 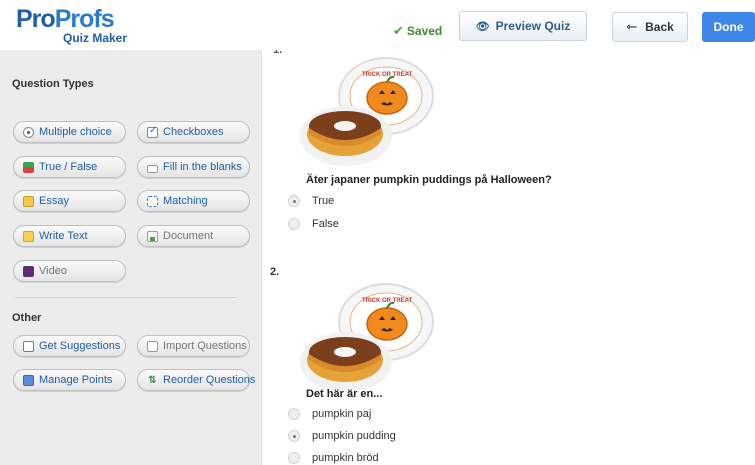 I want to click on video-icon, so click(x=28, y=271).